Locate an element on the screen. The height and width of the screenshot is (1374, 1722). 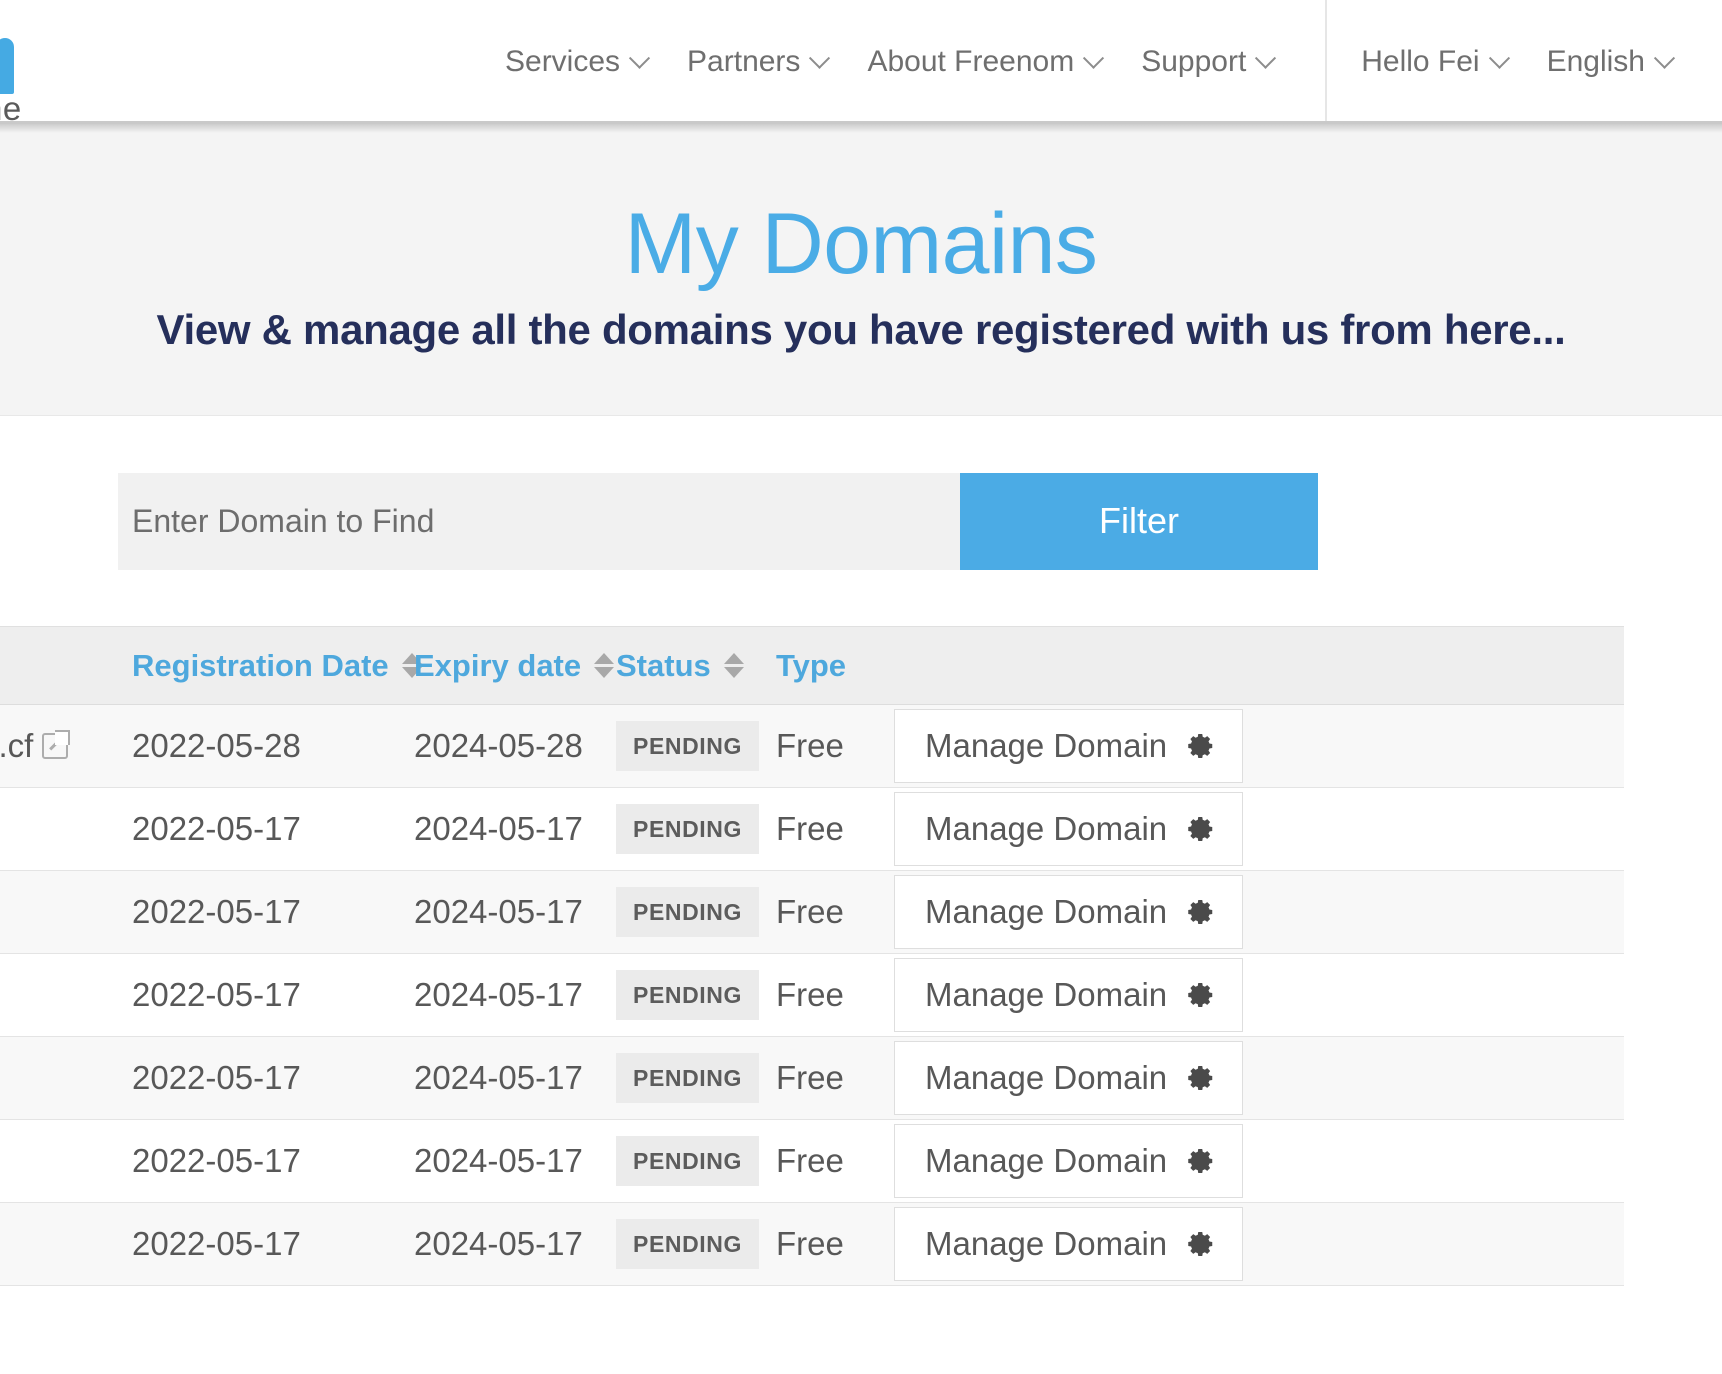
column-header-label: Type is located at coordinates (811, 665).